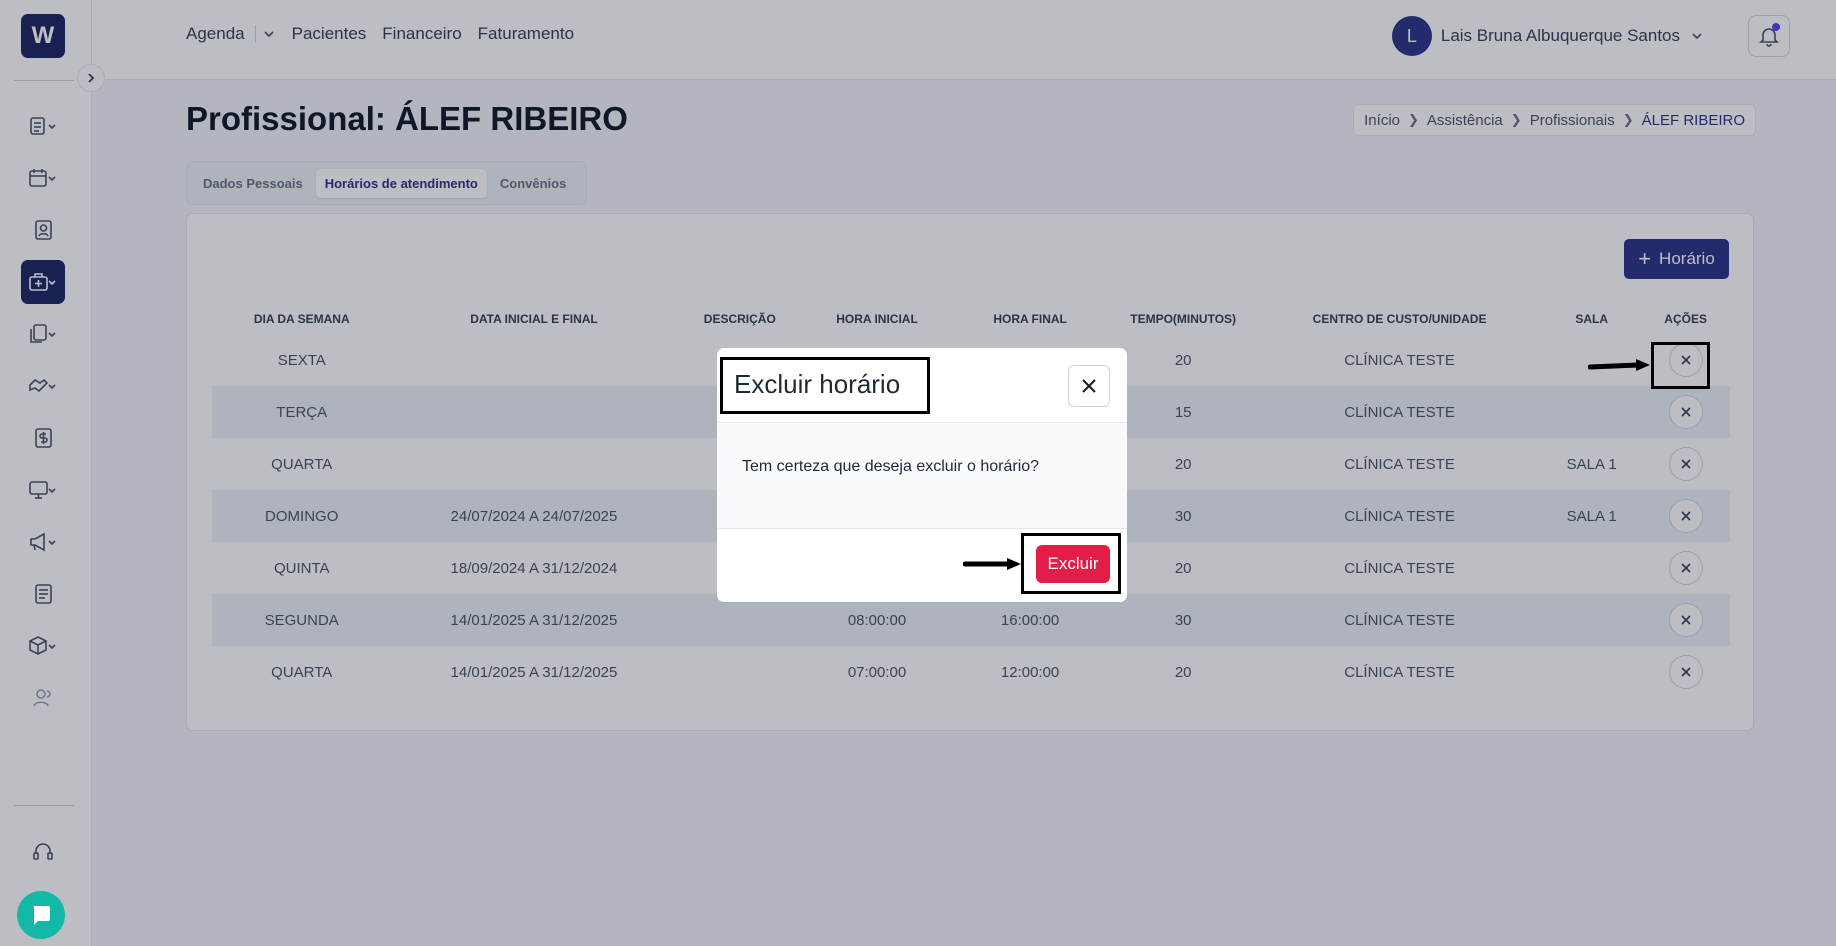  What do you see at coordinates (1071, 563) in the screenshot?
I see `annotation-box-confirm` at bounding box center [1071, 563].